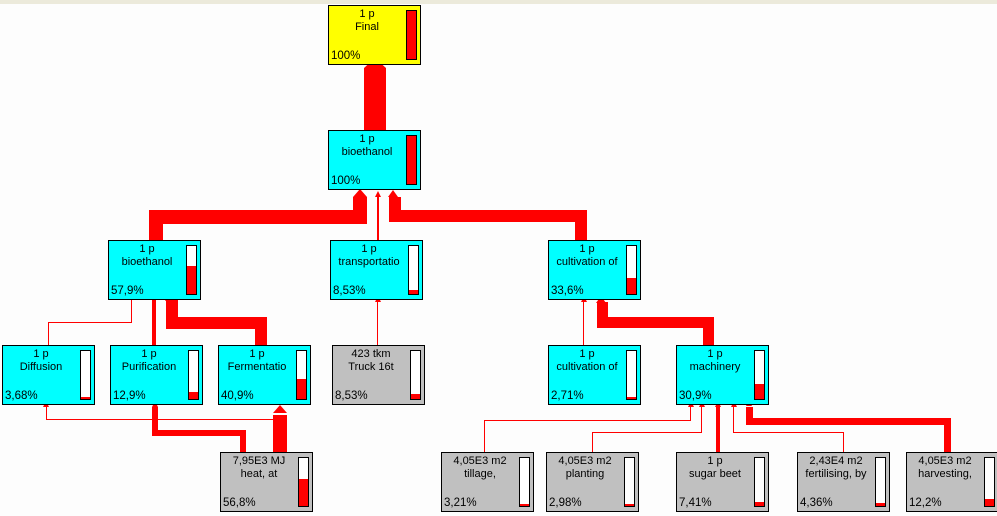 The height and width of the screenshot is (516, 997). What do you see at coordinates (154, 322) in the screenshot?
I see `flow-purification-vert` at bounding box center [154, 322].